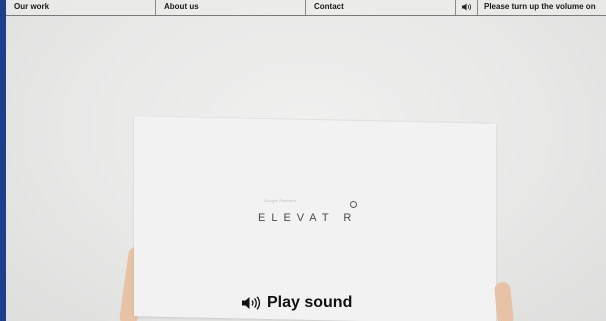  What do you see at coordinates (251, 303) in the screenshot?
I see `speaker-sound-icon` at bounding box center [251, 303].